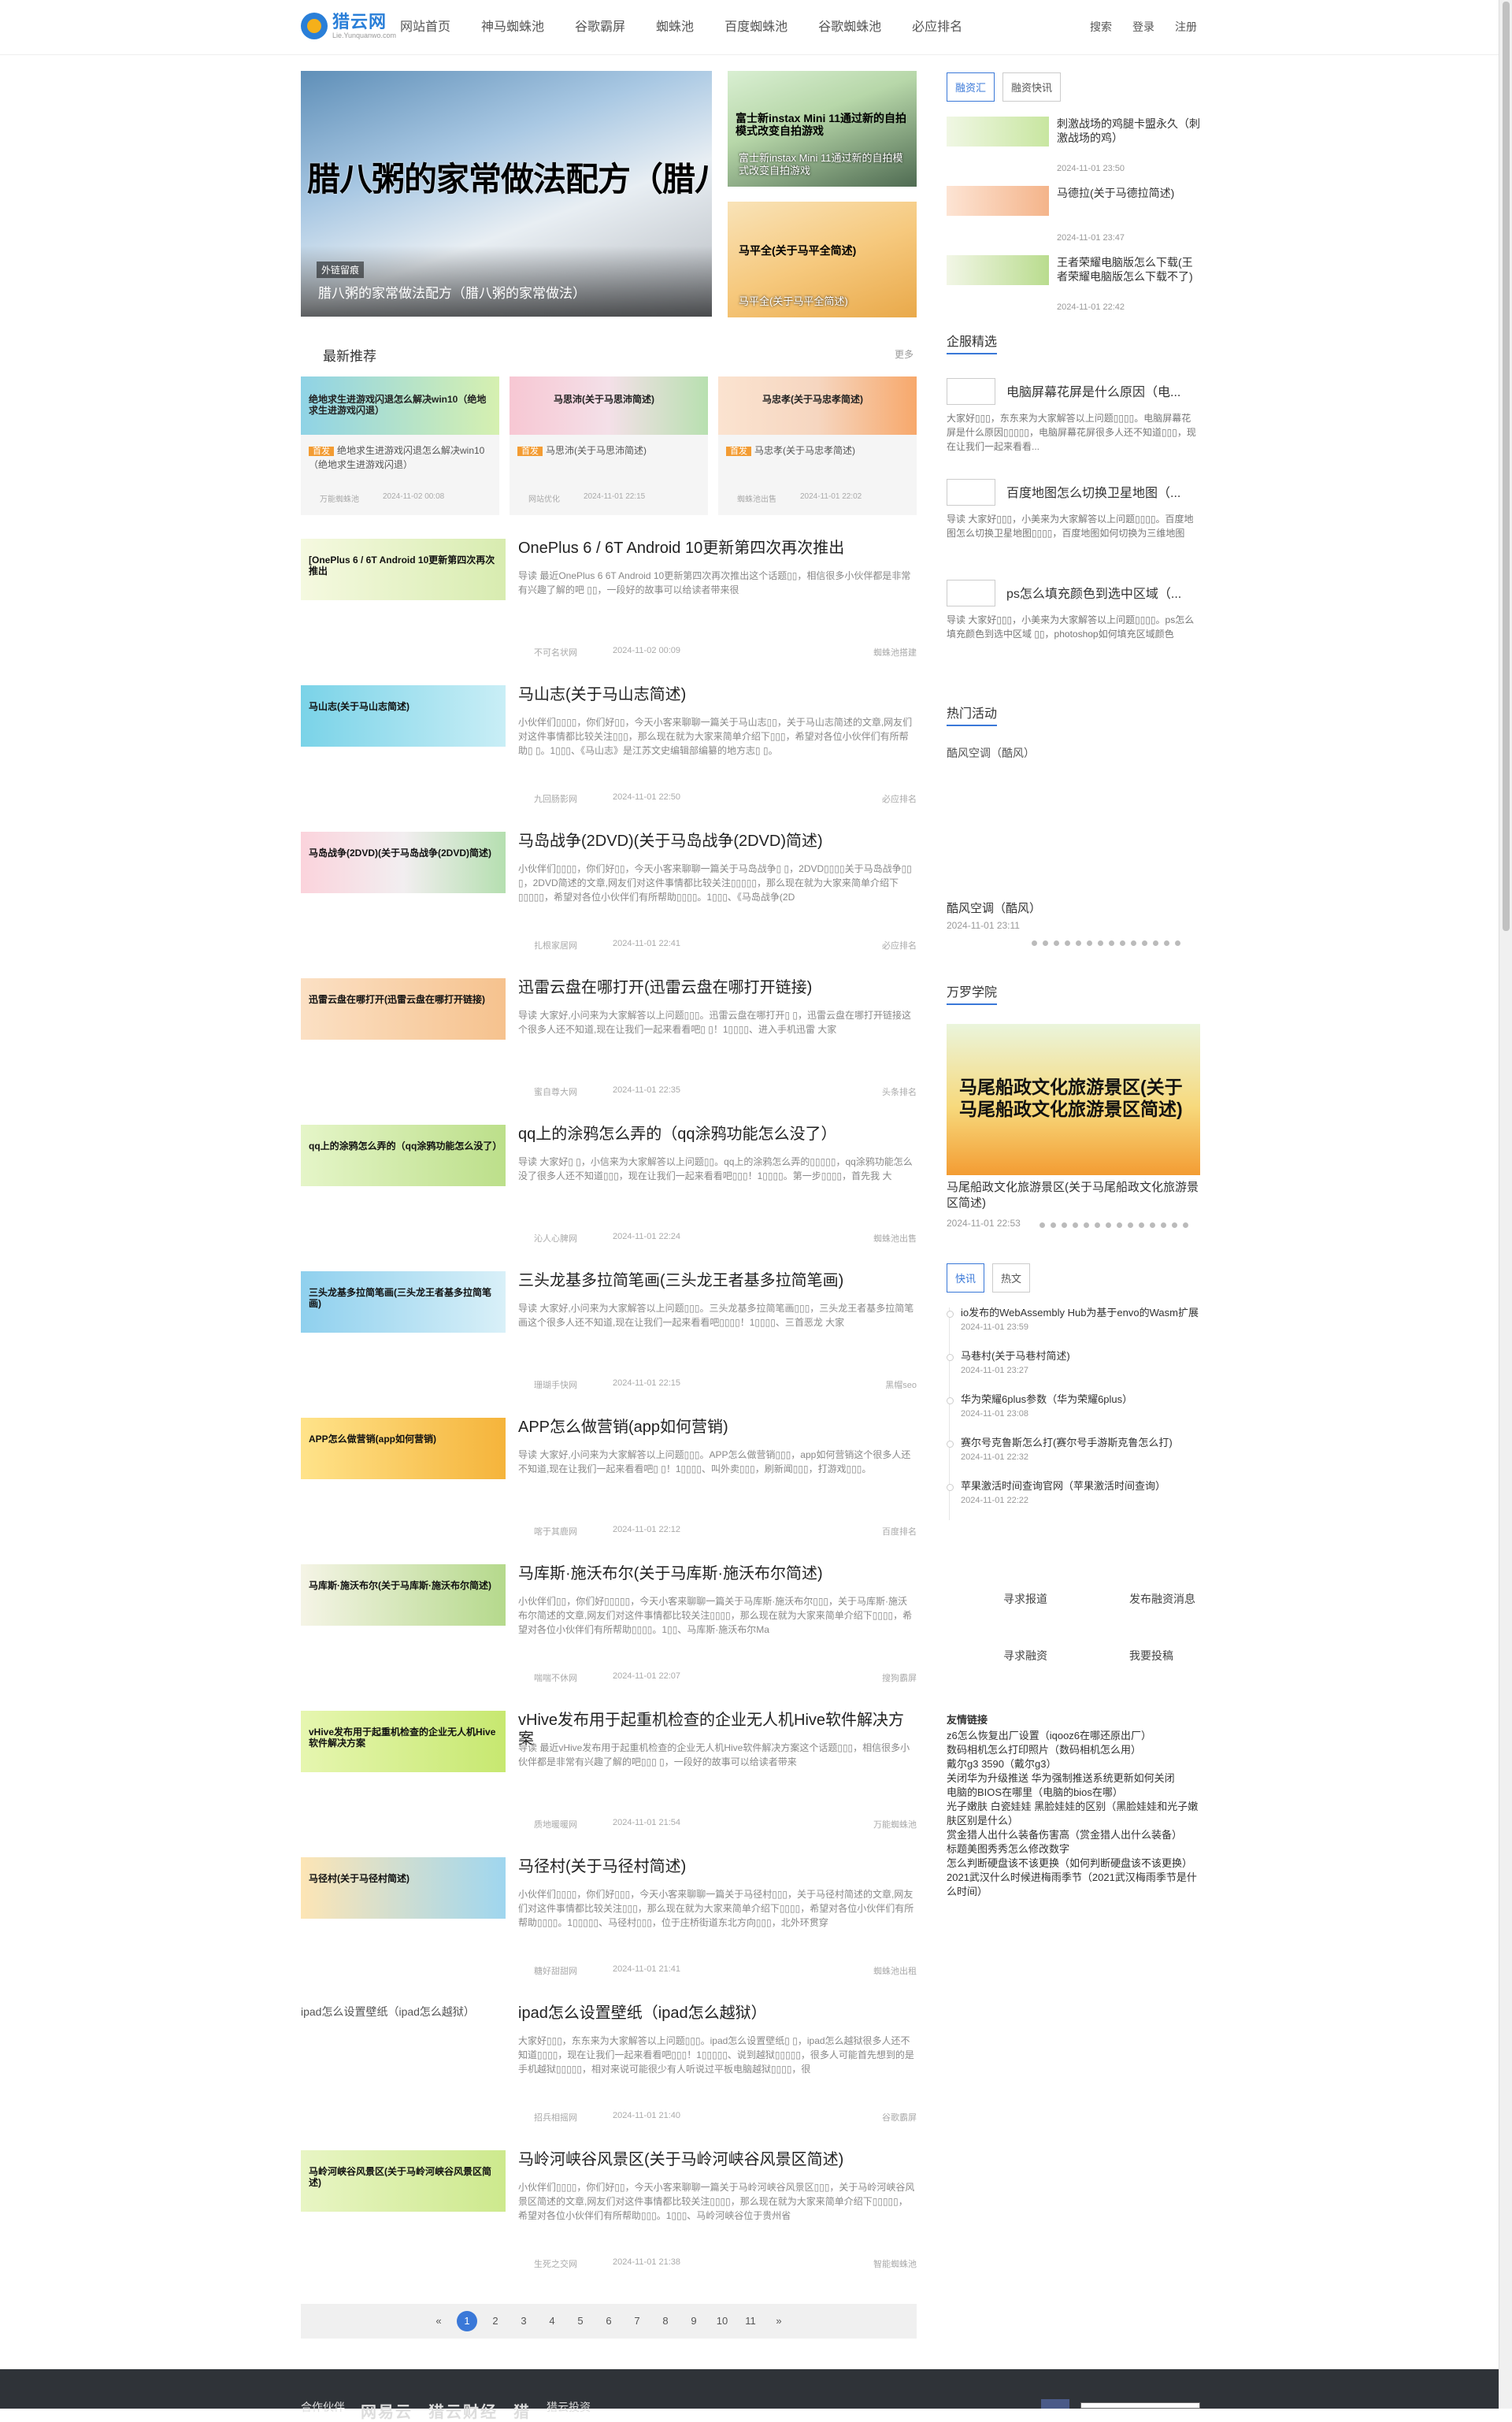 The width and height of the screenshot is (1512, 2422). I want to click on article-source-tag: 黑帽seo, so click(901, 1384).